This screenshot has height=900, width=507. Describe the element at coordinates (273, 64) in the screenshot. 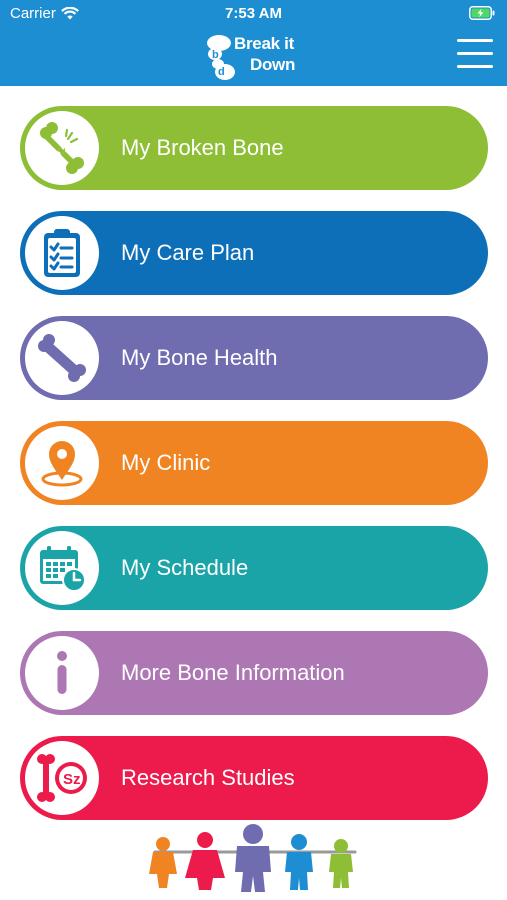

I see `logo-text-line2: Down` at that location.